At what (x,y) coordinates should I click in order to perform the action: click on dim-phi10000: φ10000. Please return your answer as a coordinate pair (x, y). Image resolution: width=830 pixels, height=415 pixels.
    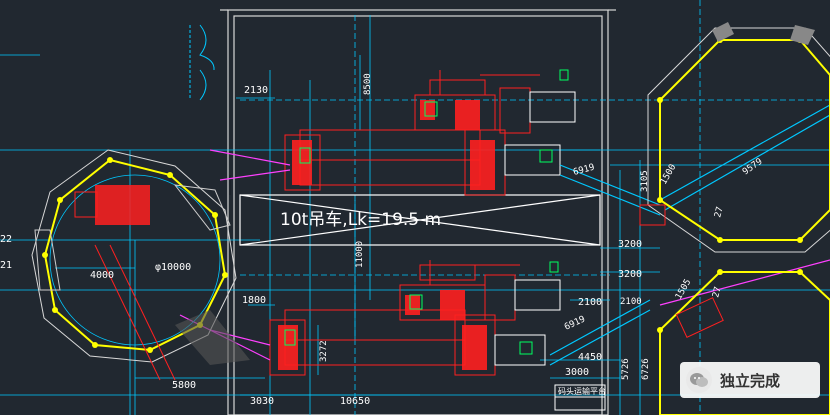
    Looking at the image, I should click on (173, 267).